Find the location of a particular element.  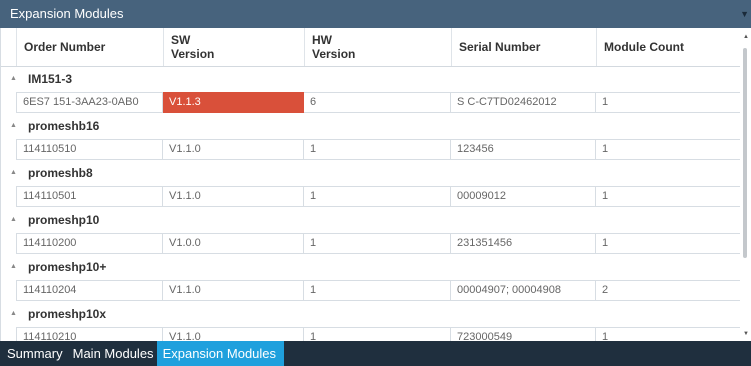

cell-order: 6ES7 151-3AA23-0AB0 is located at coordinates (89, 102).